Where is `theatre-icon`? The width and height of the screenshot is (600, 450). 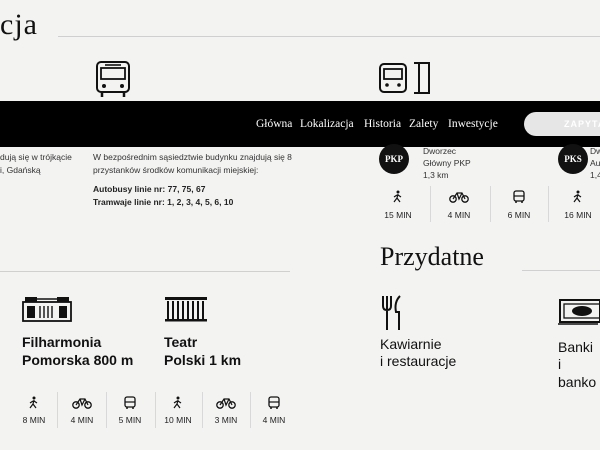 theatre-icon is located at coordinates (186, 309).